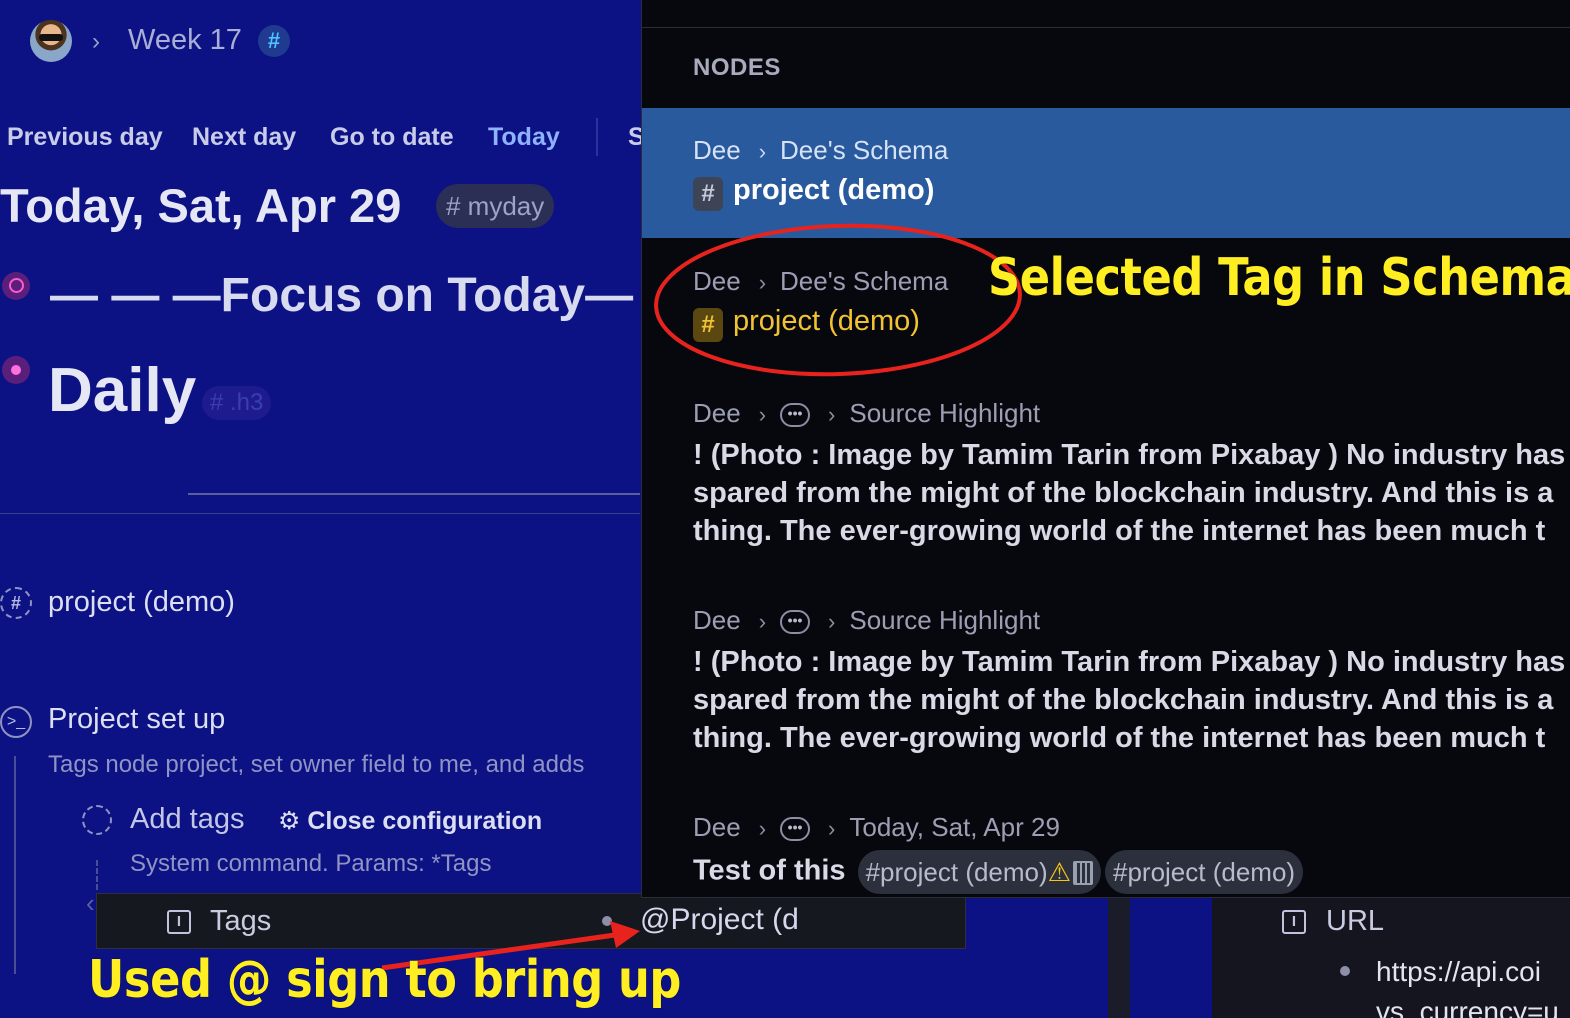 Image resolution: width=1570 pixels, height=1018 pixels. Describe the element at coordinates (85, 137) in the screenshot. I see `previous-day-button: Previous day` at that location.